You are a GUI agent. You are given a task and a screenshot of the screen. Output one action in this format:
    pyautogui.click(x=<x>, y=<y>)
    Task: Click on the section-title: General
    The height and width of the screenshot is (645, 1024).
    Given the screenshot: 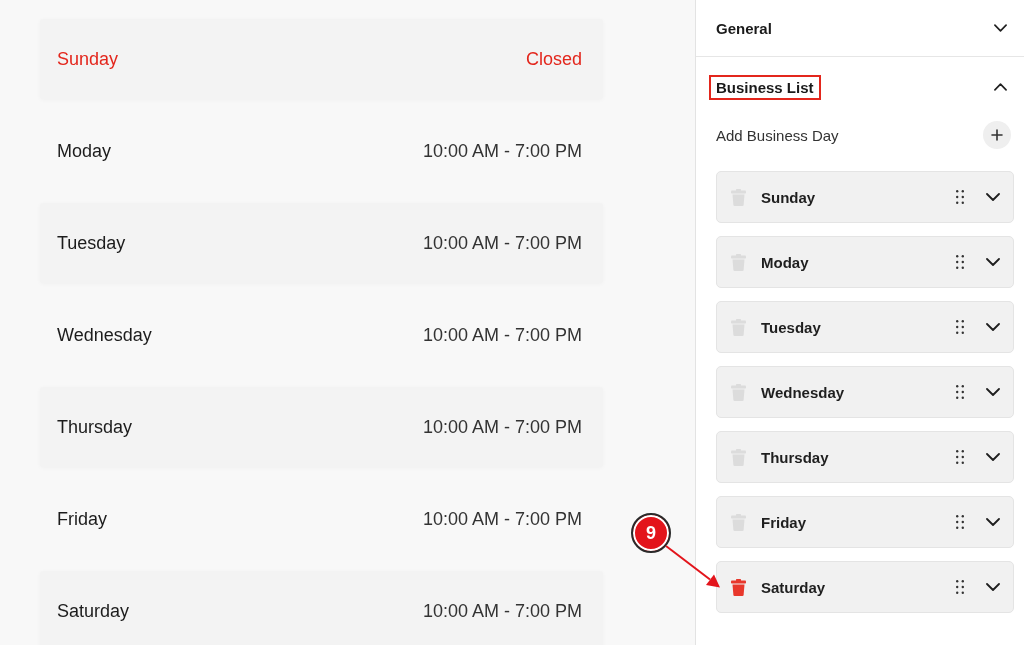 What is the action you would take?
    pyautogui.click(x=744, y=28)
    